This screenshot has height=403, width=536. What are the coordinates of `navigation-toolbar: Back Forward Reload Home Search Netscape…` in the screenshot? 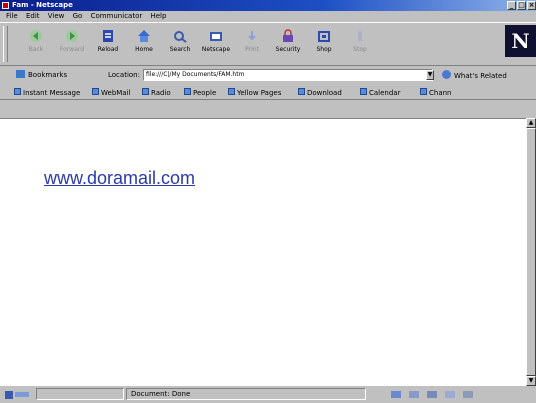 It's located at (268, 44).